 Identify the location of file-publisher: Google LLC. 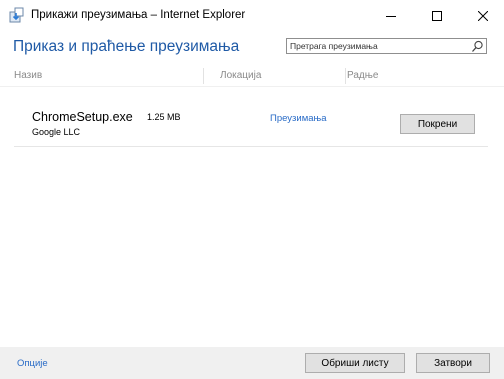
(56, 132).